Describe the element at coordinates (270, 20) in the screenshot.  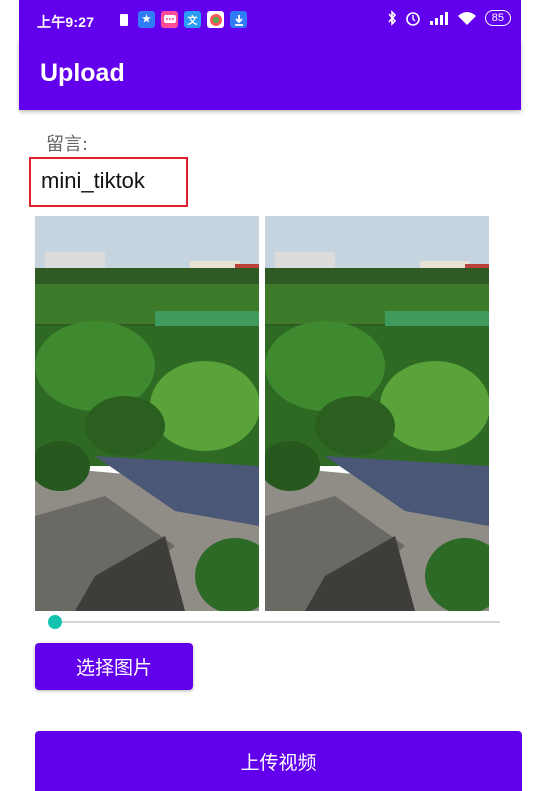
I see `status-bar: 上午9:27 ★ 文 85` at that location.